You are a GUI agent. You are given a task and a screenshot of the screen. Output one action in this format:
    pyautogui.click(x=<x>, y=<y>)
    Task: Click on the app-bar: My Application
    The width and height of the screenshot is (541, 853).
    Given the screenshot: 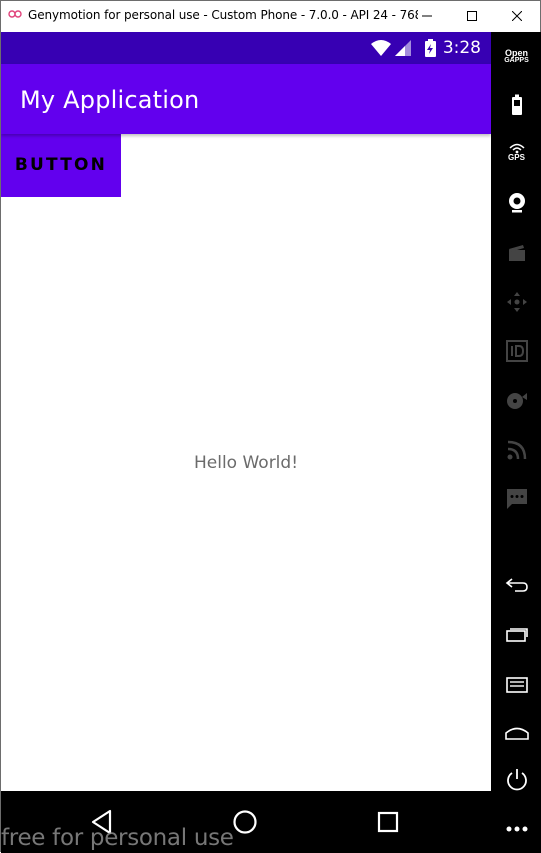 What is the action you would take?
    pyautogui.click(x=246, y=99)
    